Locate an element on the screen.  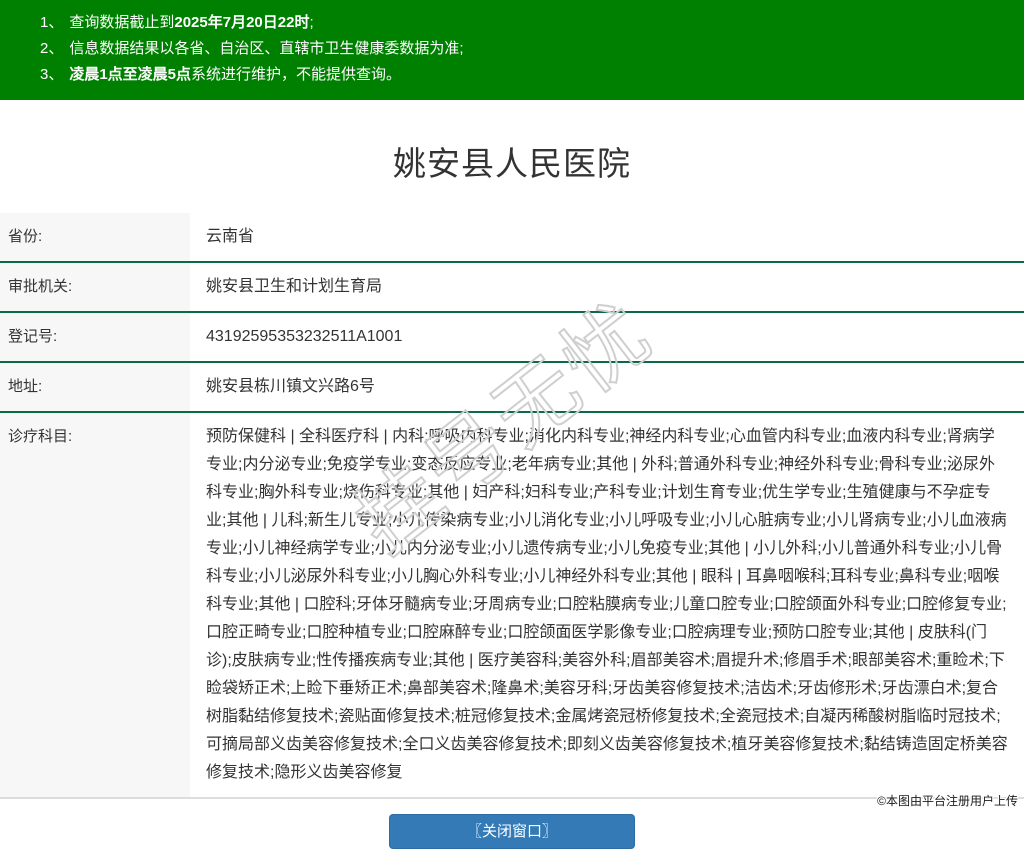
table-row-address: 地址: 姚安县栋川镇文兴路6号 is located at coordinates (512, 387).